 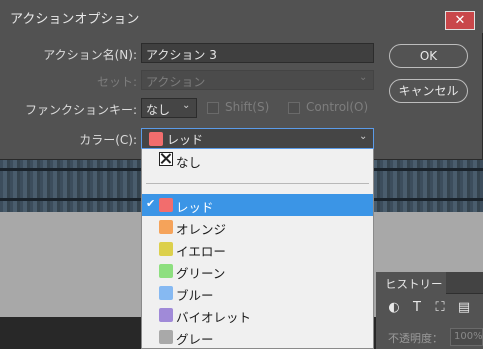 What do you see at coordinates (428, 91) in the screenshot?
I see `cancel-button: キャンセル` at bounding box center [428, 91].